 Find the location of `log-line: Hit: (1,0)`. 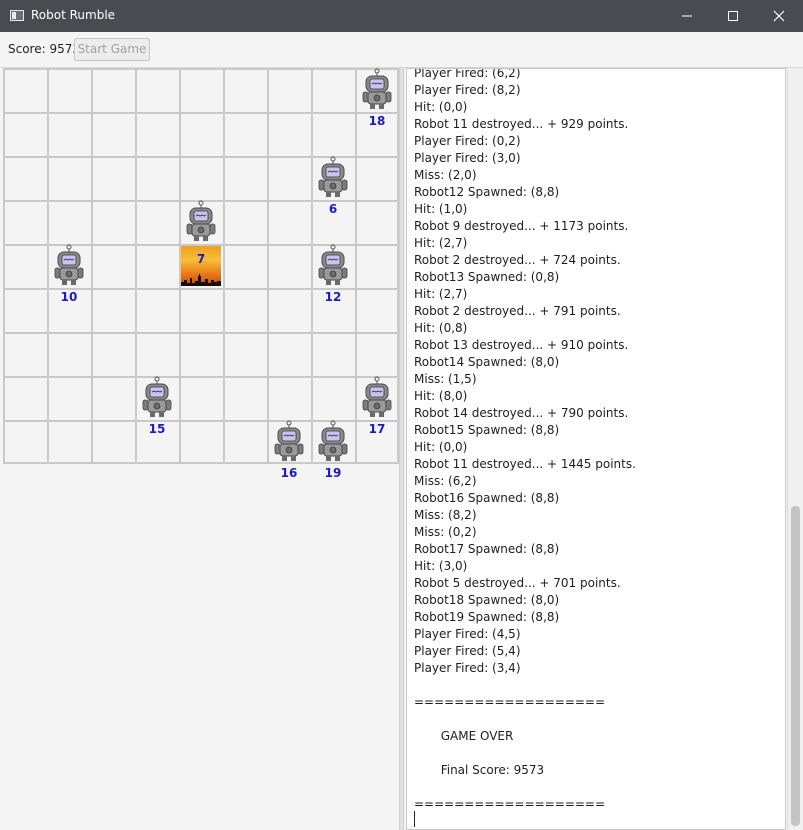

log-line: Hit: (1,0) is located at coordinates (441, 209).